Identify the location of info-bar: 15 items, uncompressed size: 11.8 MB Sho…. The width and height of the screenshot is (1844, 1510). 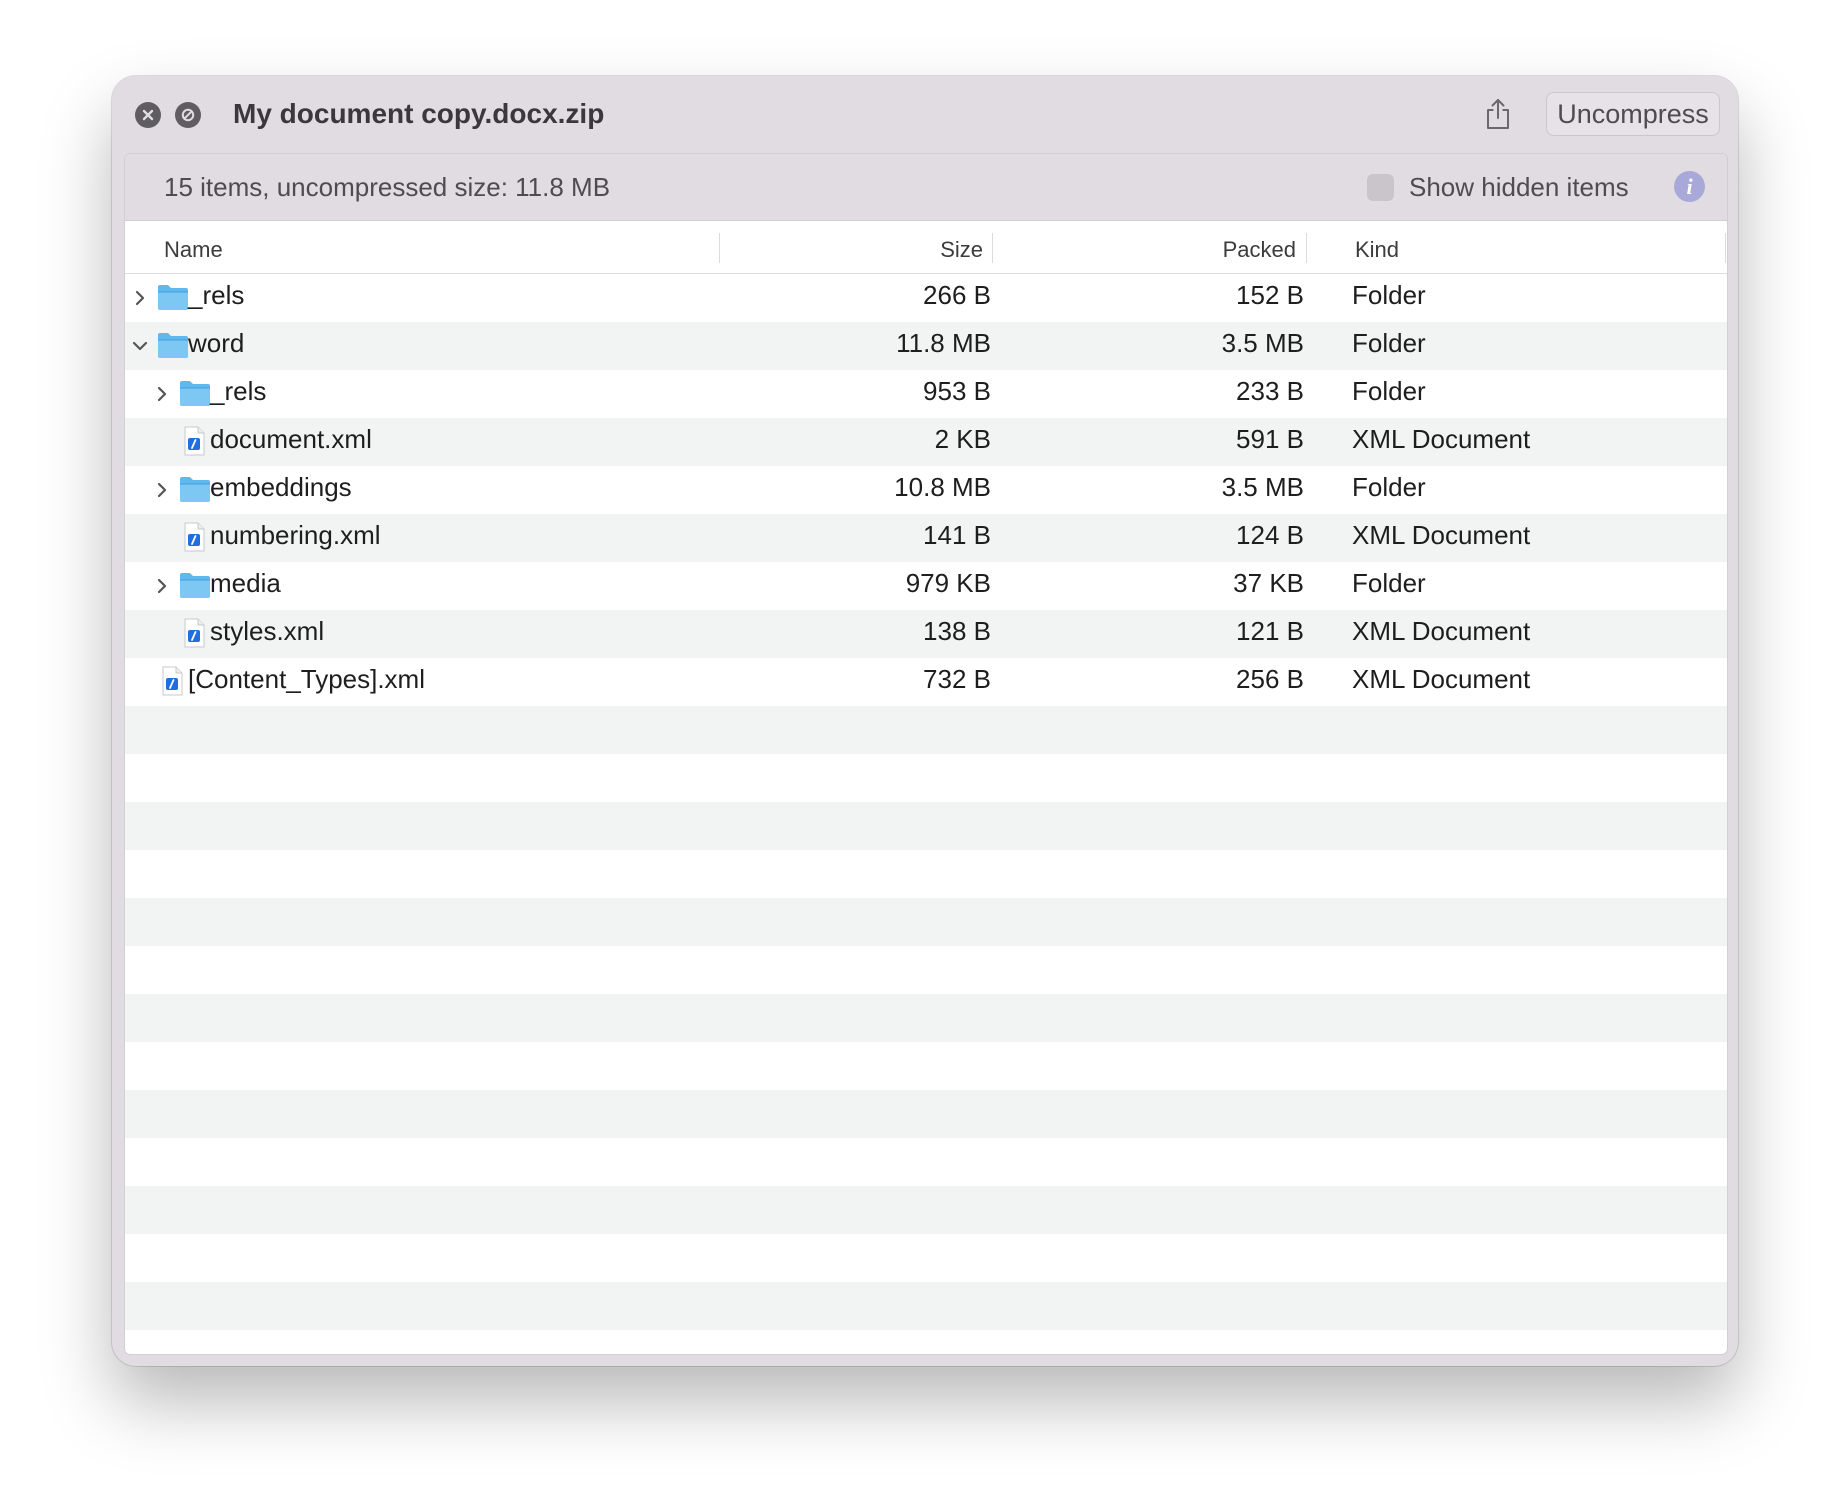
(926, 187).